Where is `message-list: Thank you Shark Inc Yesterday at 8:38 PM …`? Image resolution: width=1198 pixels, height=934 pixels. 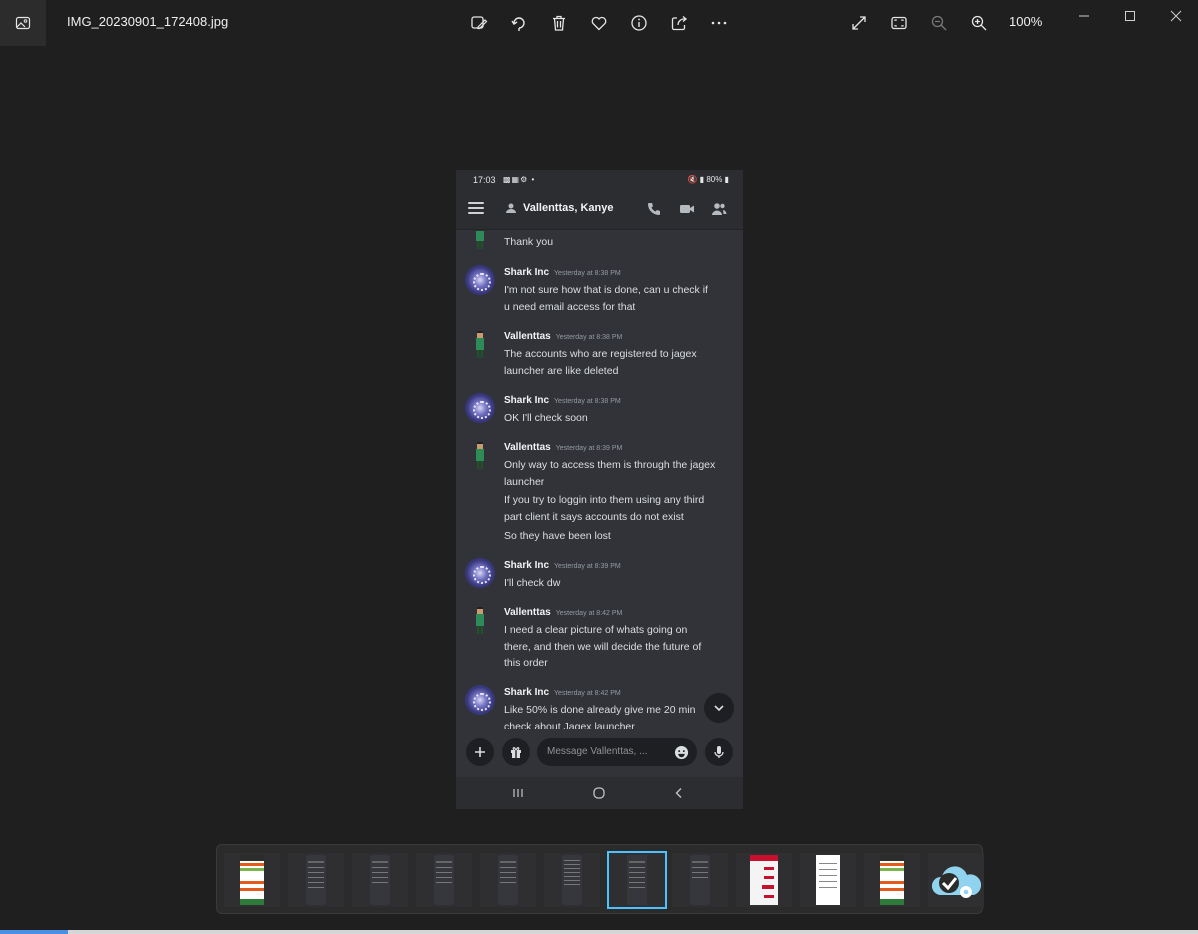
message-list: Thank you Shark Inc Yesterday at 8:38 PM … is located at coordinates (599, 480).